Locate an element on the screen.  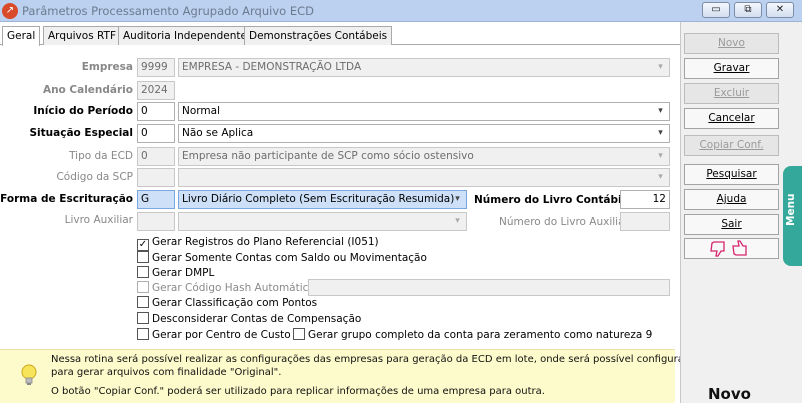
tab-auditoria-independente: Auditoria Independente is located at coordinates (185, 35).